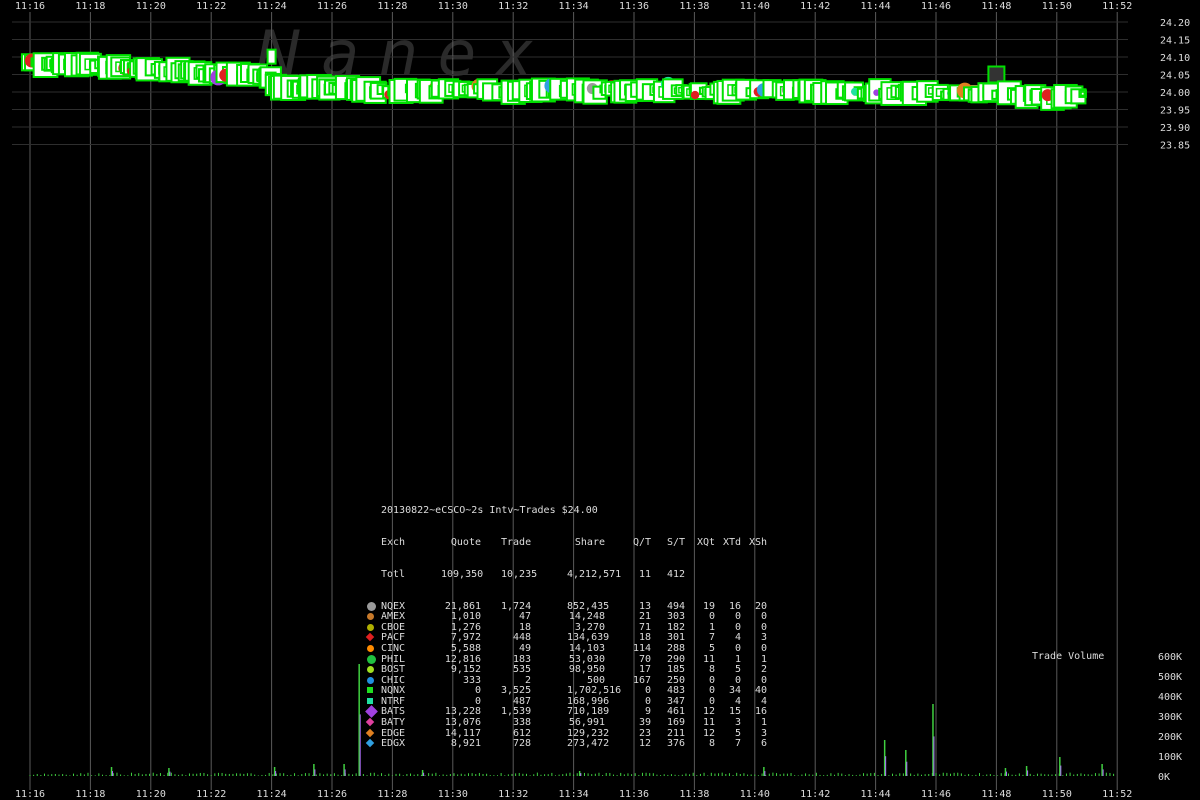 The width and height of the screenshot is (1200, 800). I want to click on x-tick-label-bottom: 11:42, so click(815, 794).